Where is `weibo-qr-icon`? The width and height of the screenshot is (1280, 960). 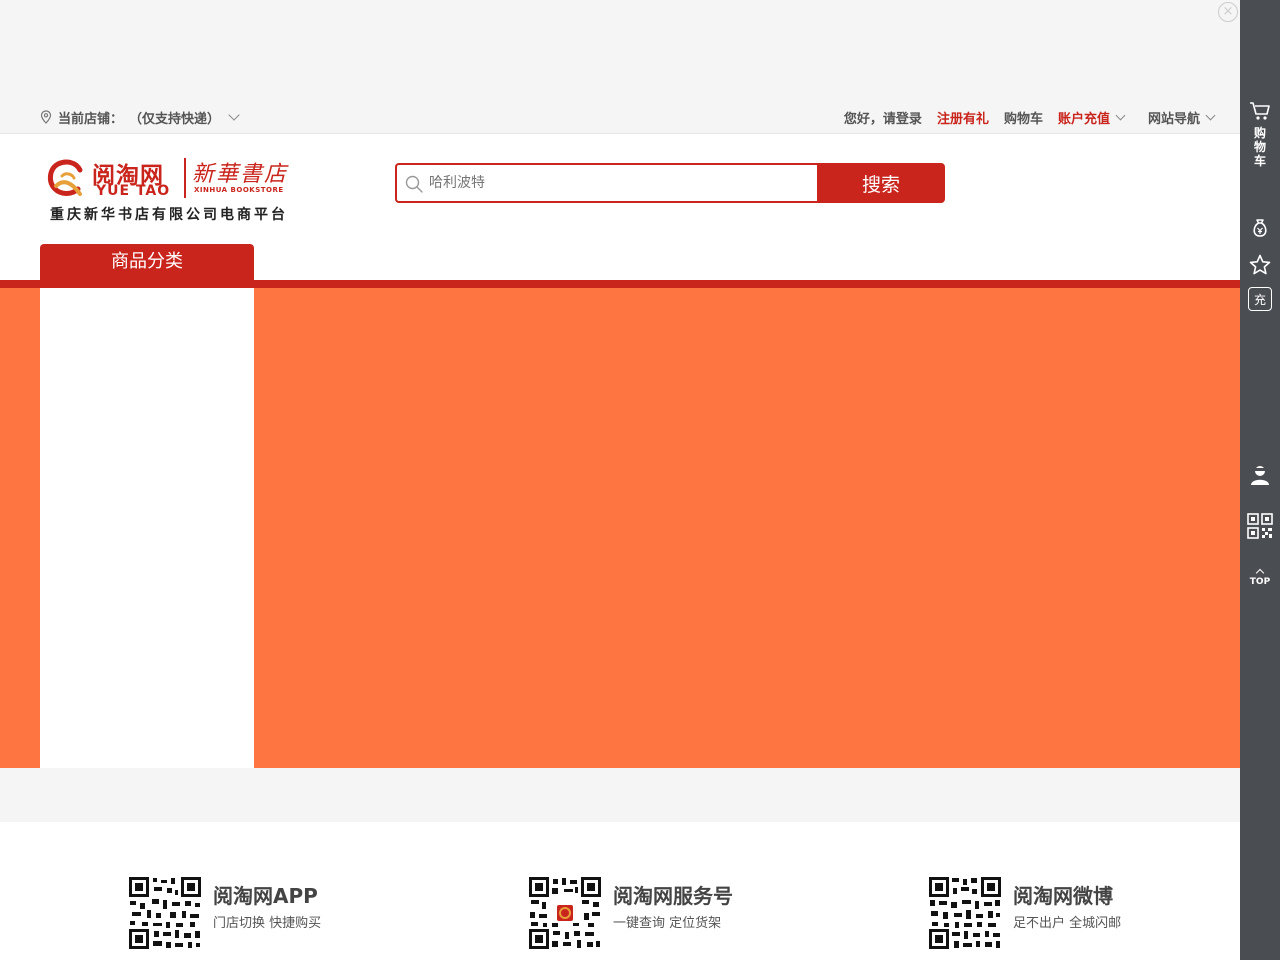 weibo-qr-icon is located at coordinates (965, 913).